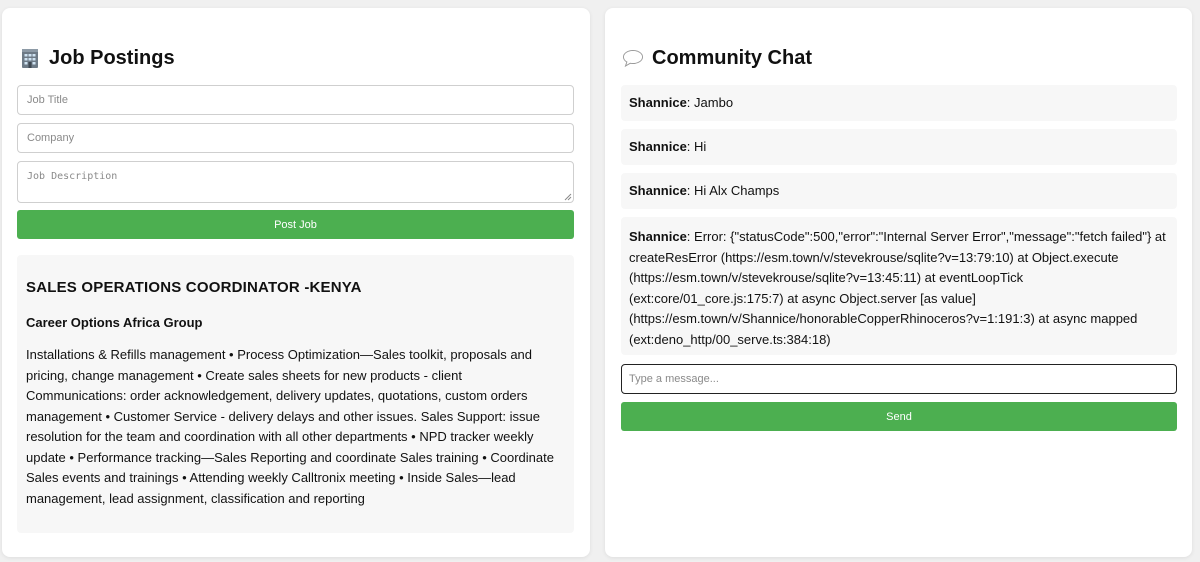  I want to click on community-chat-title: Community Chat, so click(717, 58).